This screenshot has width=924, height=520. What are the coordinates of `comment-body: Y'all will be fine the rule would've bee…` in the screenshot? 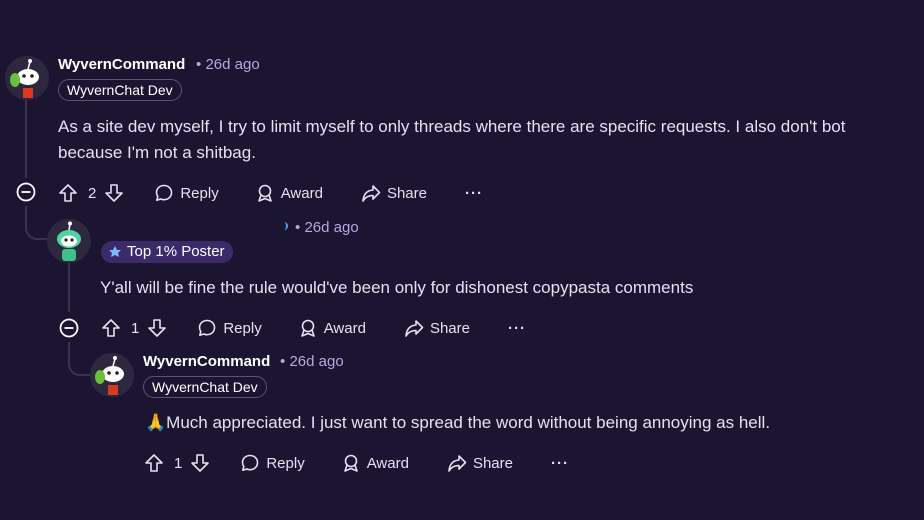 It's located at (397, 287).